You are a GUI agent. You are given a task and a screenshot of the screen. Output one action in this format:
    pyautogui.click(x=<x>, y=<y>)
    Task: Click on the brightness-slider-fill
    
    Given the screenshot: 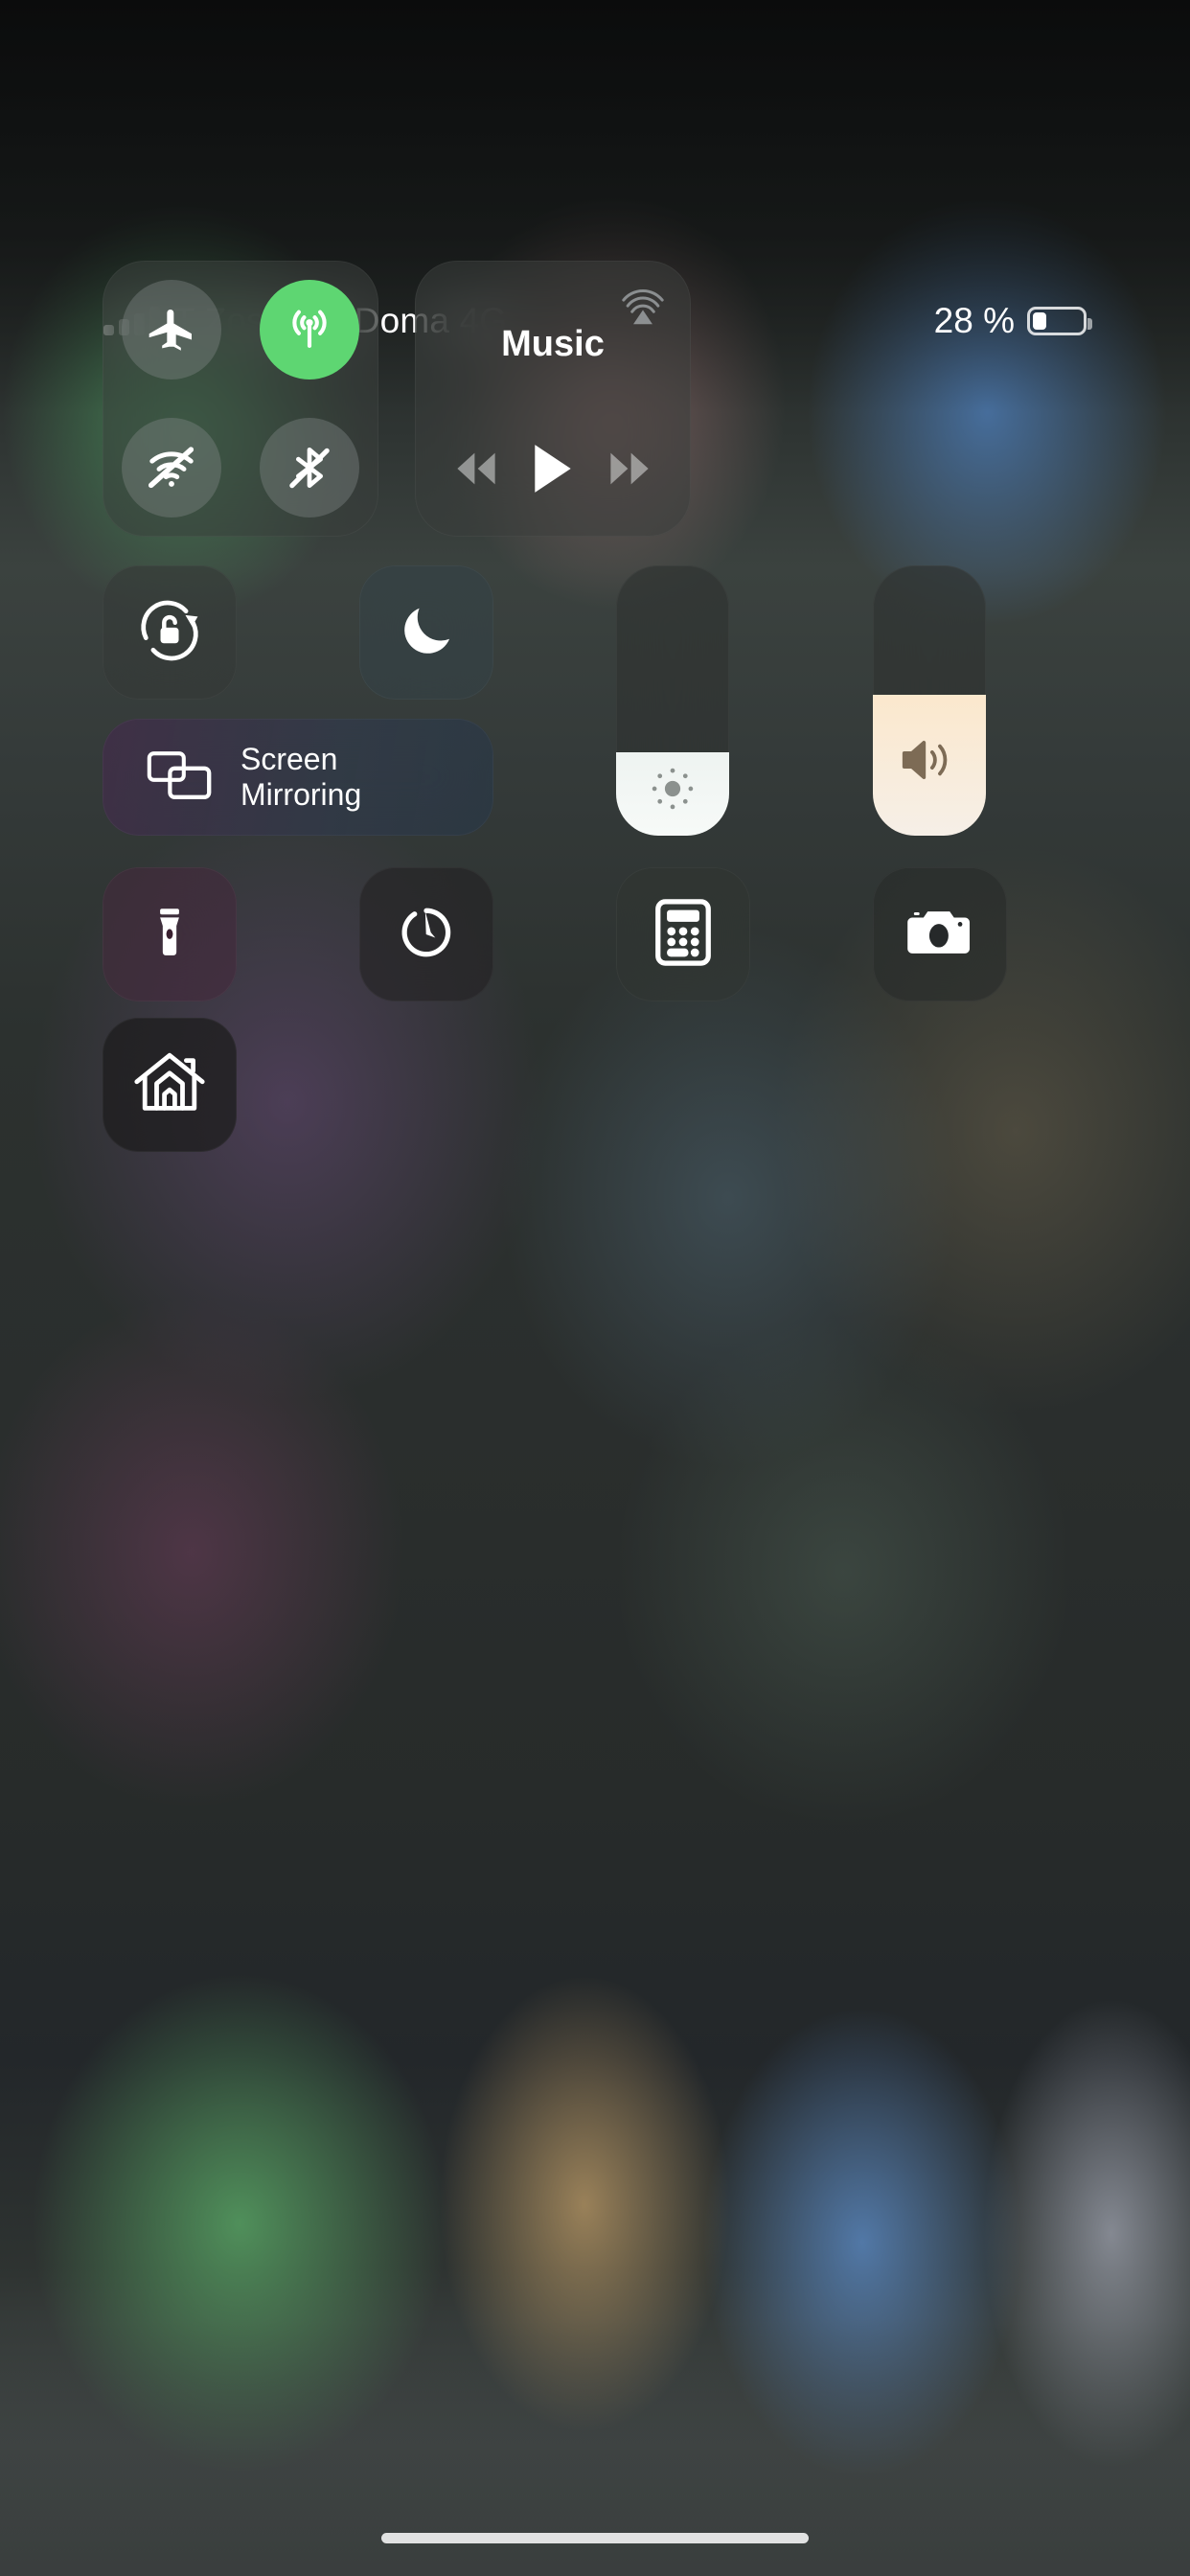 What is the action you would take?
    pyautogui.click(x=672, y=793)
    